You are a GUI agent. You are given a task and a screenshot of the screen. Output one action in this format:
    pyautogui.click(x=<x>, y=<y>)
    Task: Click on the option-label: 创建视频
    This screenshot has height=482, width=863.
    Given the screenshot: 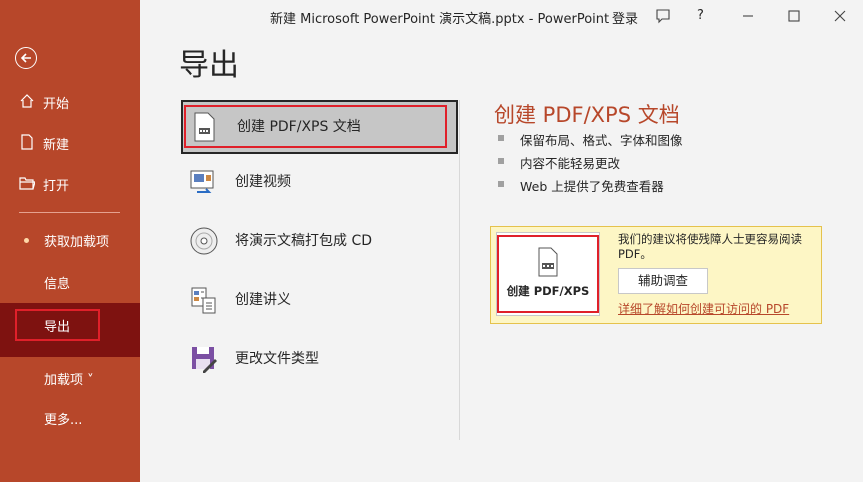 What is the action you would take?
    pyautogui.click(x=263, y=182)
    